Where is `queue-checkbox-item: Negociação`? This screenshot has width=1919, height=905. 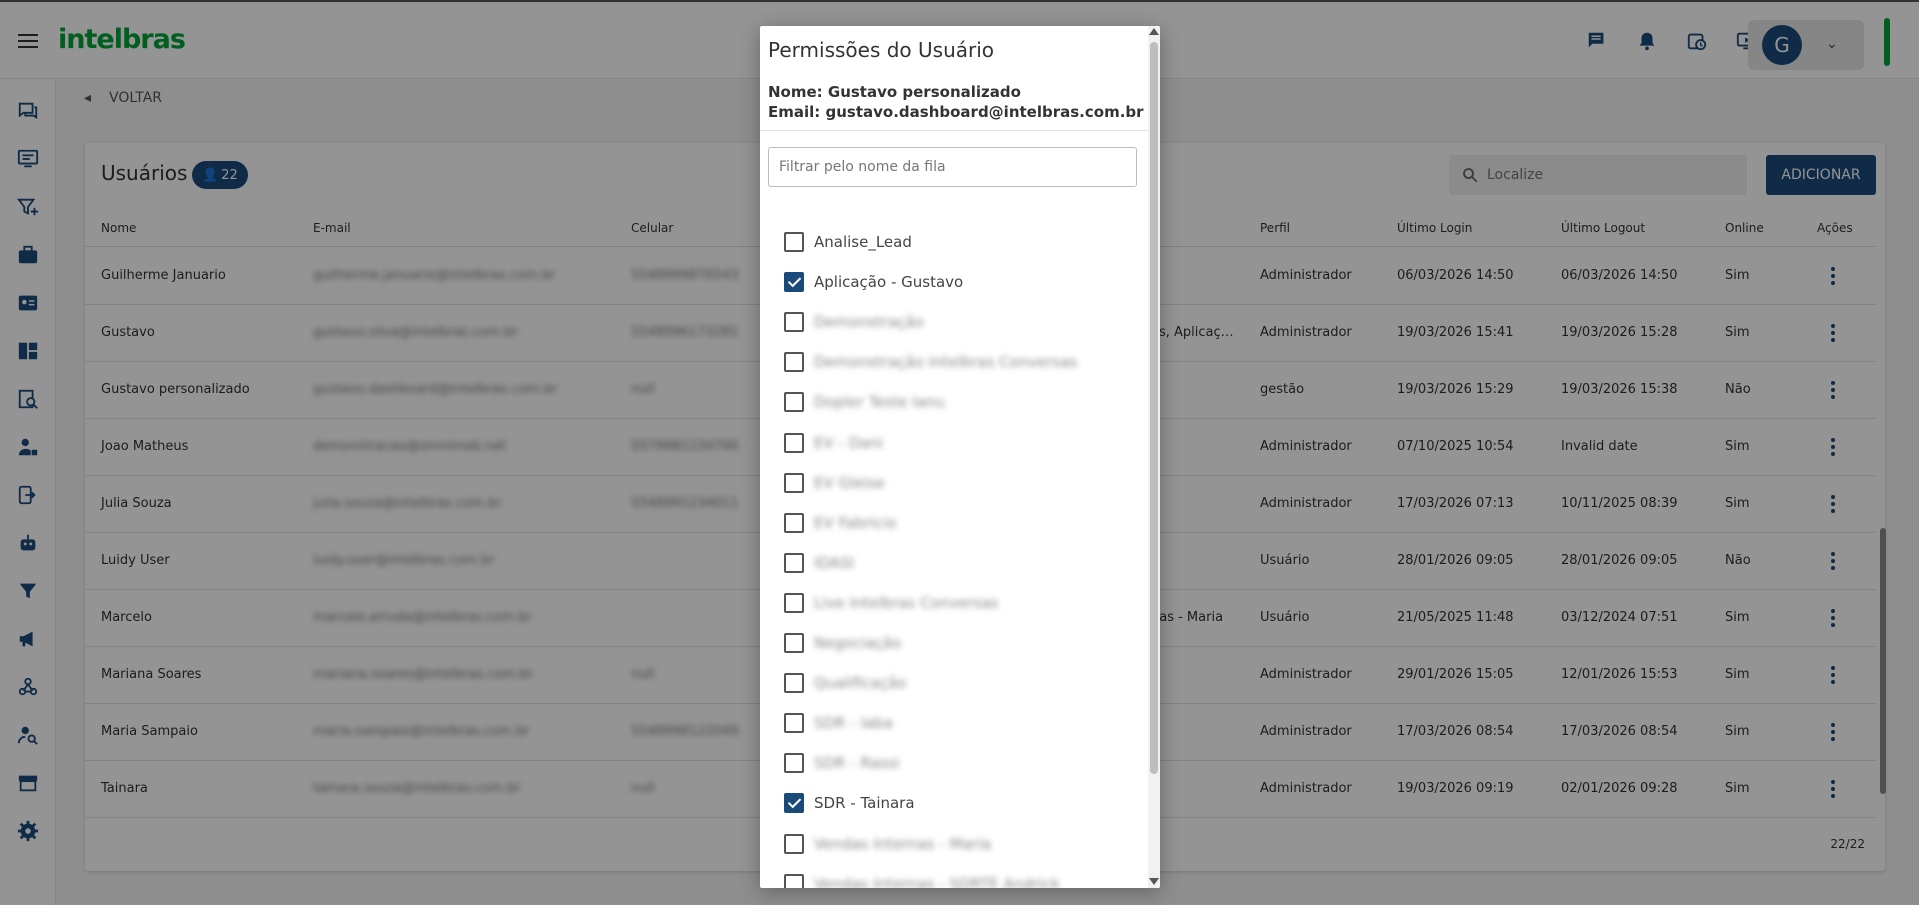
queue-checkbox-item: Negociação is located at coordinates (842, 643).